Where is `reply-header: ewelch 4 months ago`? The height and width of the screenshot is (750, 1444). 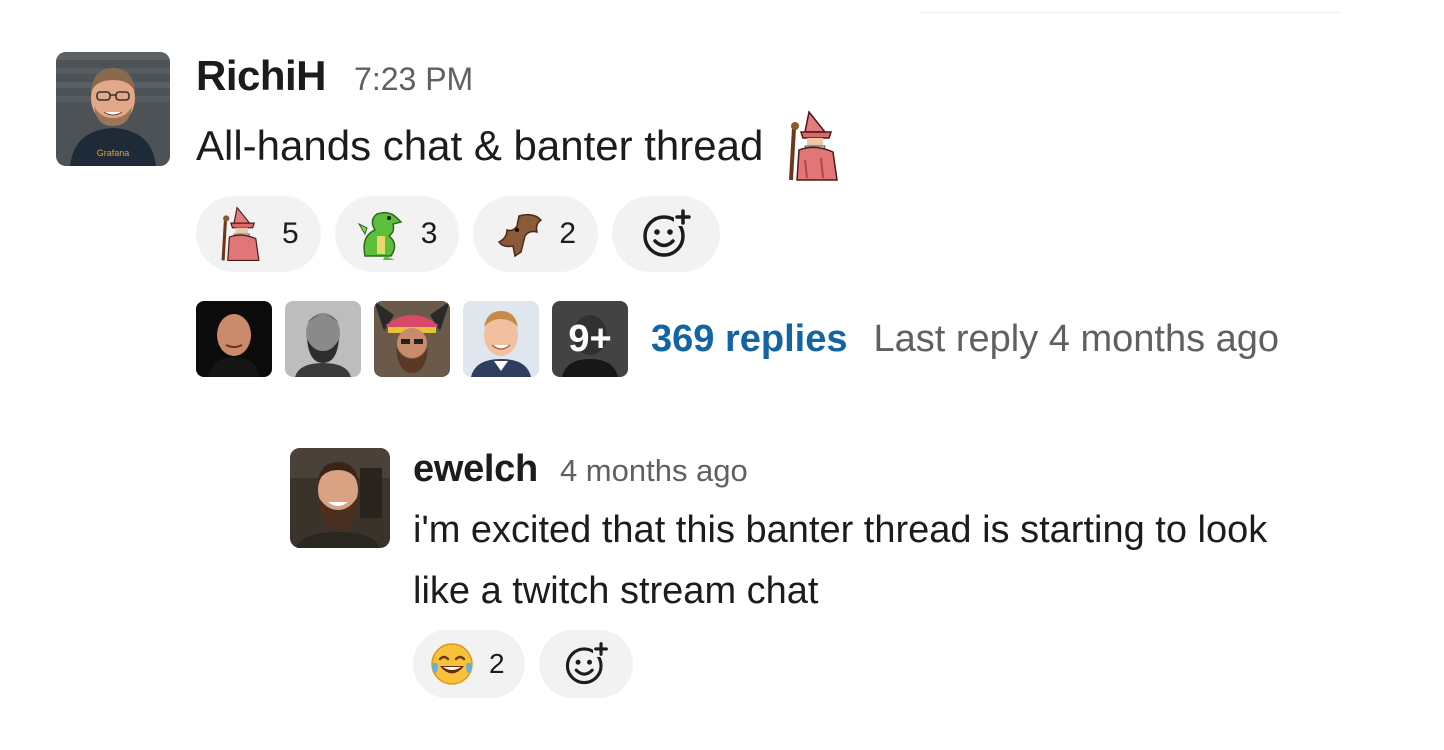
reply-header: ewelch 4 months ago is located at coordinates (863, 471).